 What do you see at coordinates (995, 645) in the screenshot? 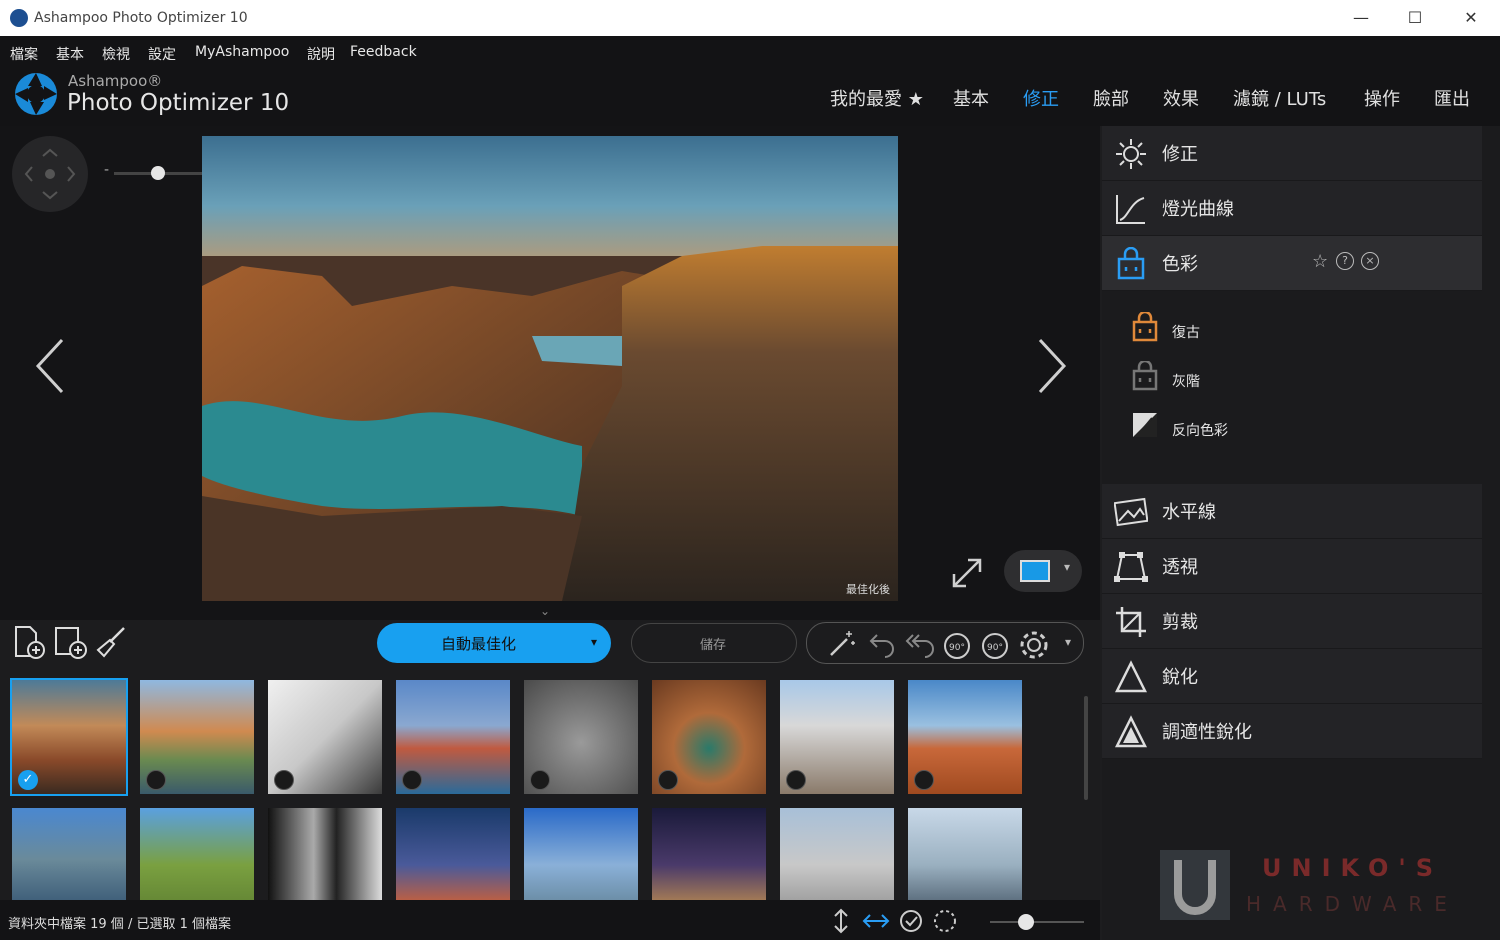
I see `rotate-right-icon: 90°` at bounding box center [995, 645].